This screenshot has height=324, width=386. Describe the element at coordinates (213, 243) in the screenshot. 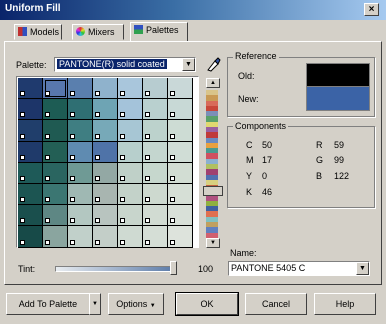

I see `scroll-down-button: ▼` at that location.